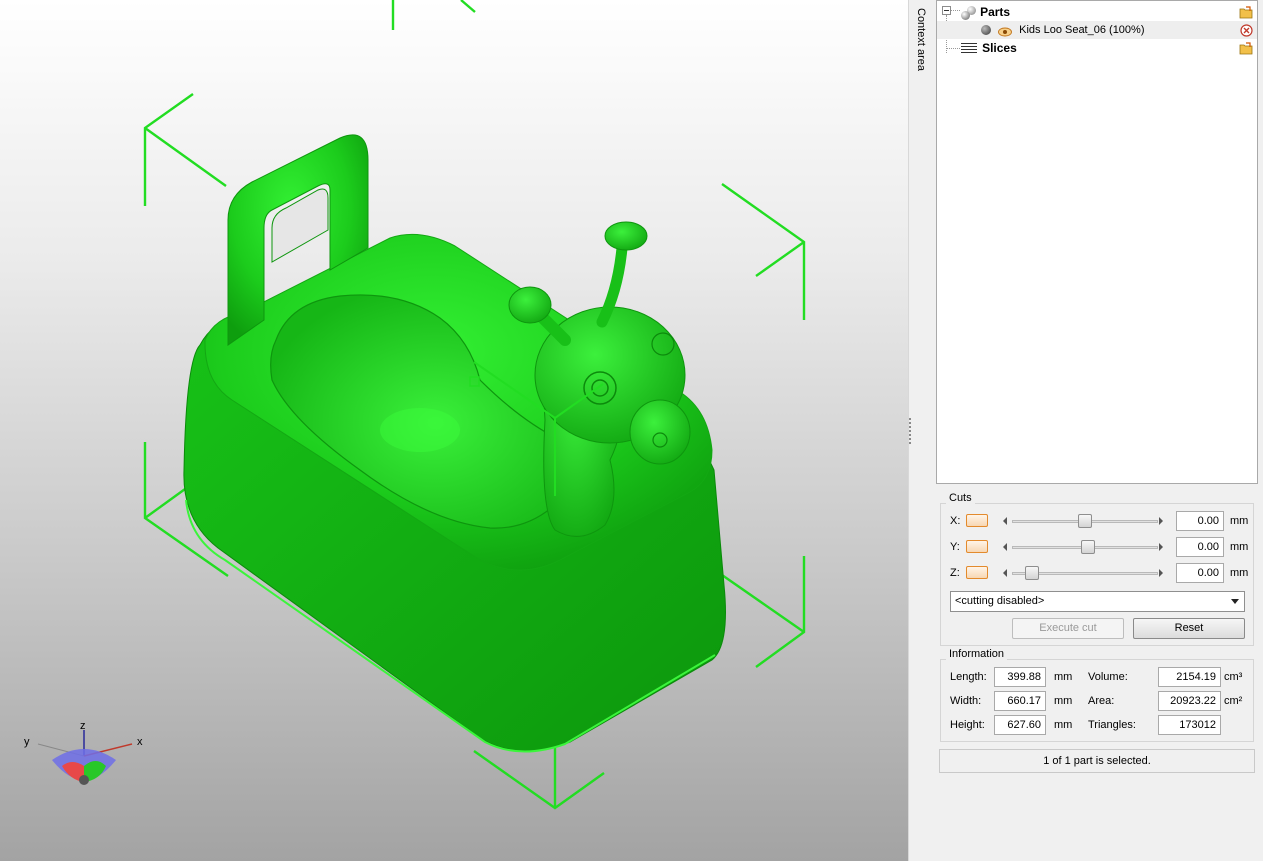 This screenshot has width=1263, height=861. Describe the element at coordinates (1235, 601) in the screenshot. I see `chevron-down-icon` at that location.